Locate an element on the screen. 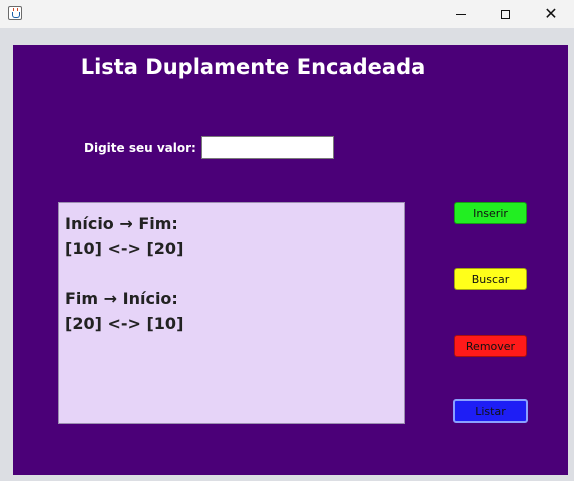 The image size is (574, 481). close-button: ✕ is located at coordinates (551, 14).